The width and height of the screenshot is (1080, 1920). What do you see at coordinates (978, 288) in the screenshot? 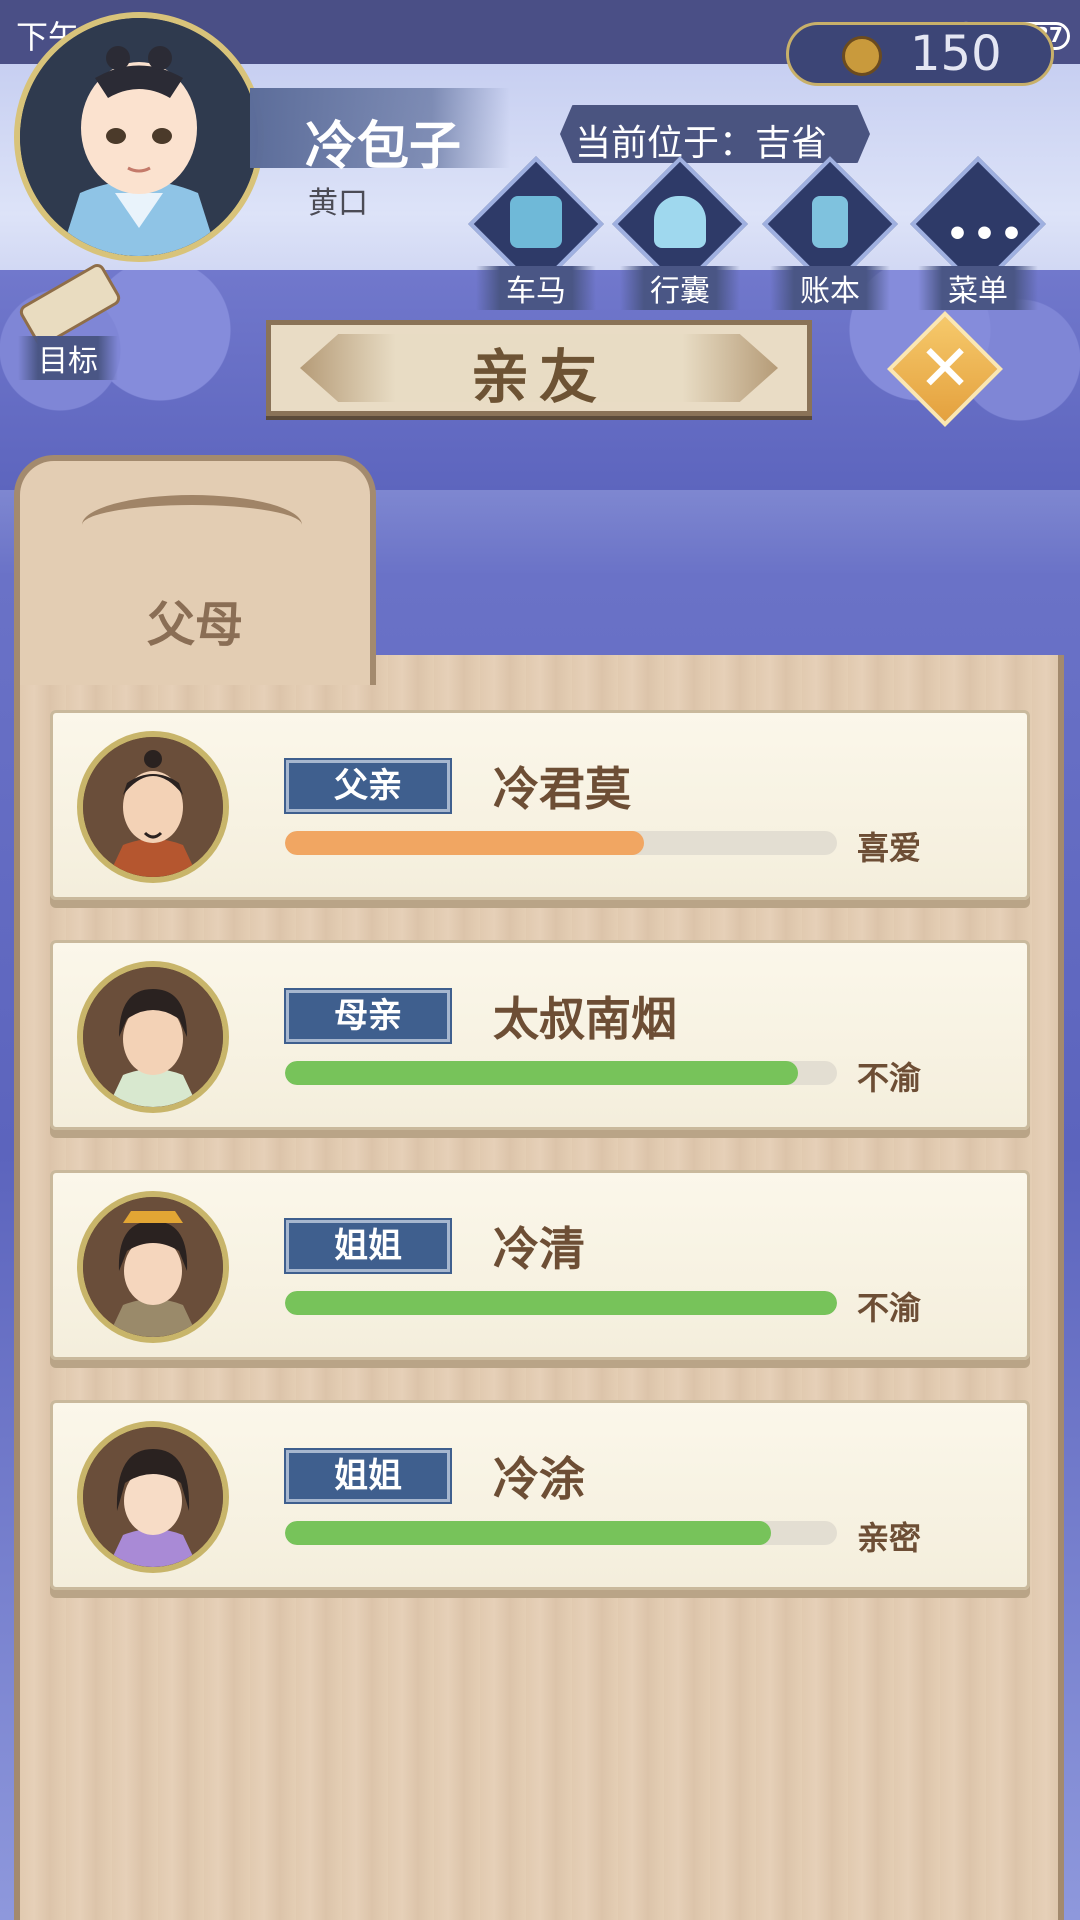
I see `nav-menu-label: 菜单` at bounding box center [978, 288].